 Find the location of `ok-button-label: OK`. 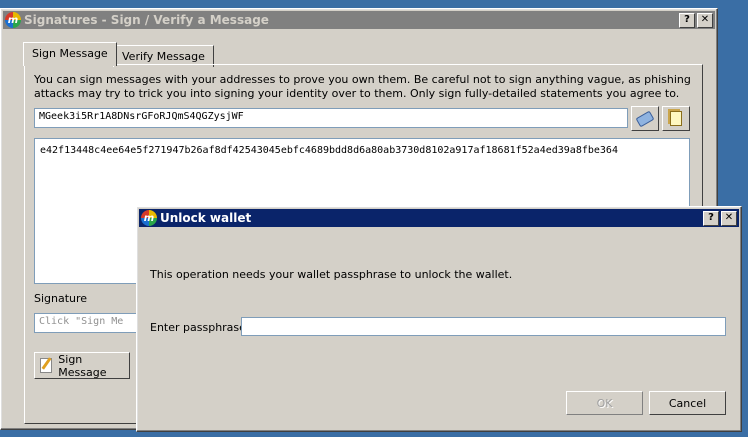

ok-button-label: OK is located at coordinates (604, 403).